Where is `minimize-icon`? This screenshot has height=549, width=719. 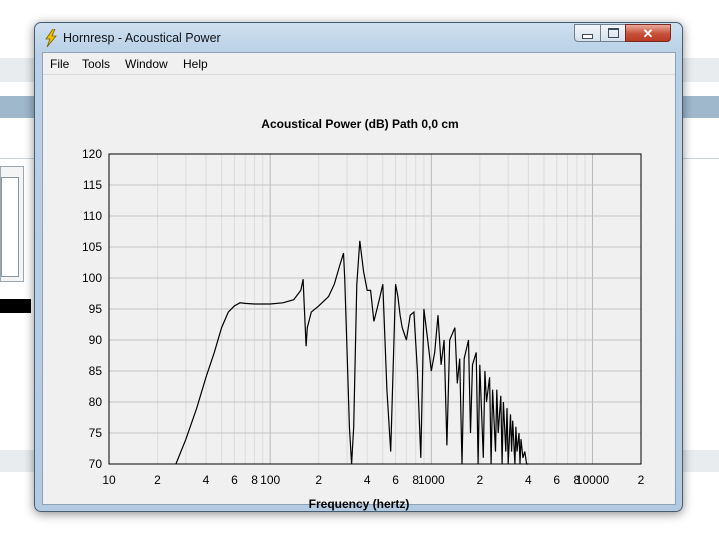
minimize-icon is located at coordinates (587, 36).